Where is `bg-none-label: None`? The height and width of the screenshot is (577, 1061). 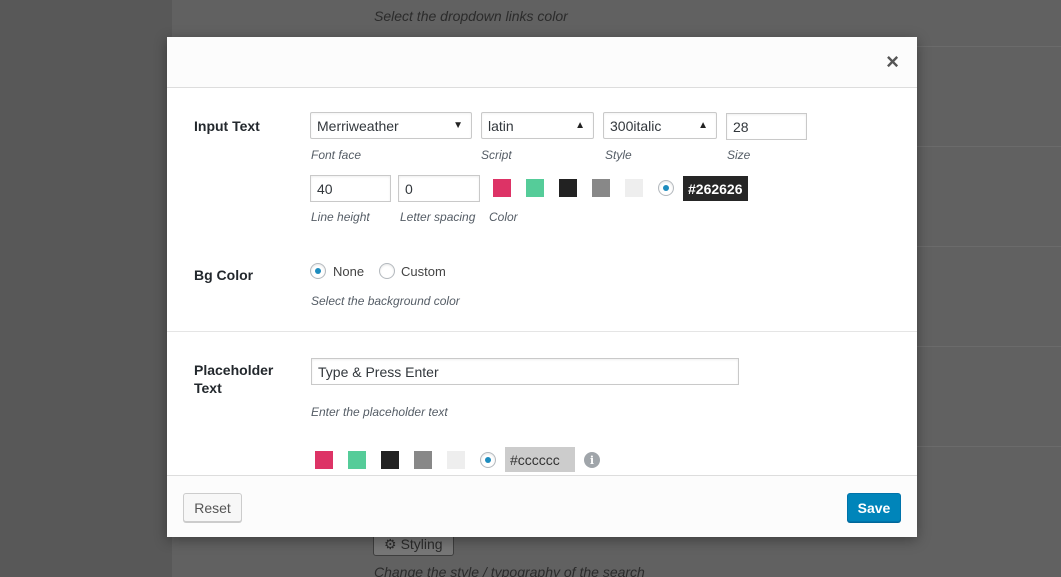
bg-none-label: None is located at coordinates (348, 271).